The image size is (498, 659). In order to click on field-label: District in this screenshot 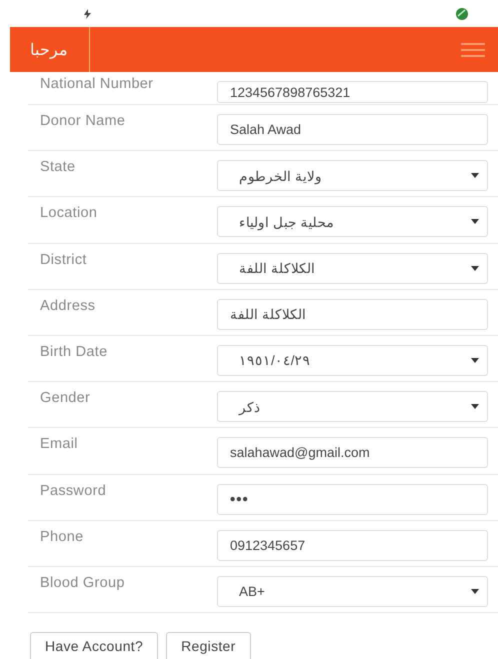, I will do `click(63, 261)`.